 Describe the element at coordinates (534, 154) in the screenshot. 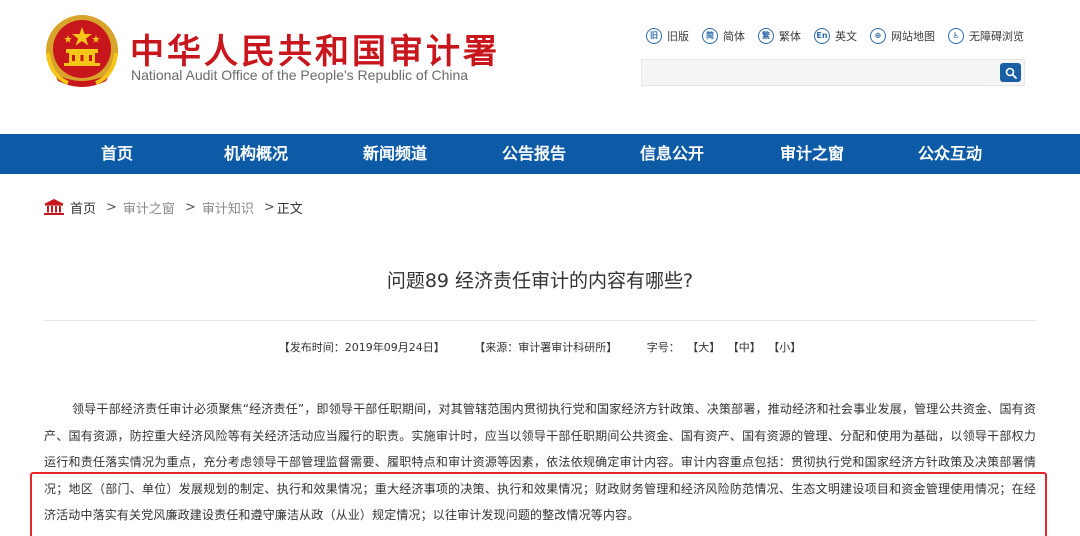

I see `nav-item-announcements: 公告报告` at that location.